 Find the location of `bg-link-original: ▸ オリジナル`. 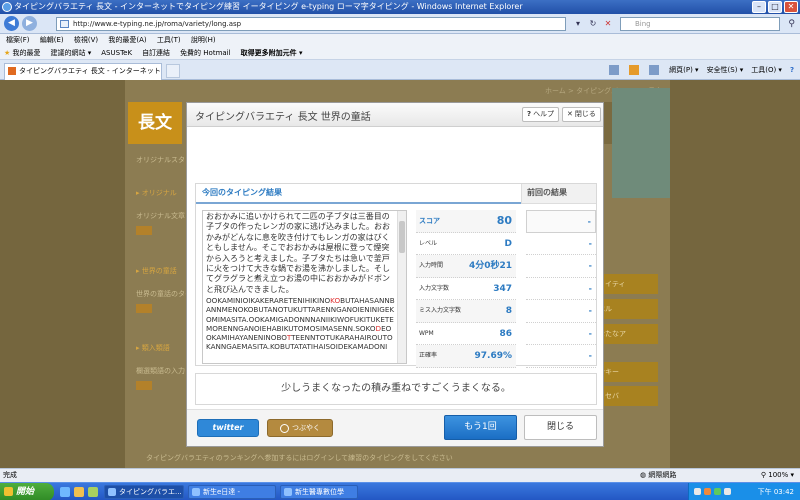

bg-link-original: ▸ オリジナル is located at coordinates (156, 193).